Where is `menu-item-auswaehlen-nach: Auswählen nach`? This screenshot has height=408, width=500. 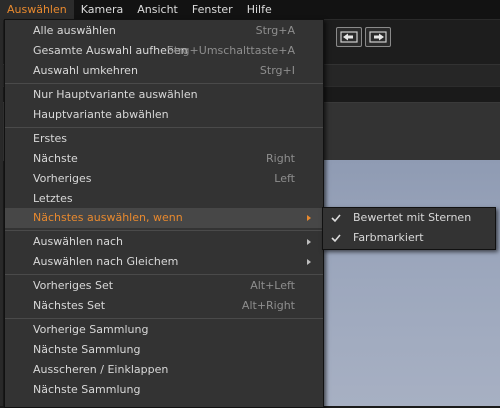 menu-item-auswaehlen-nach: Auswählen nach is located at coordinates (164, 242).